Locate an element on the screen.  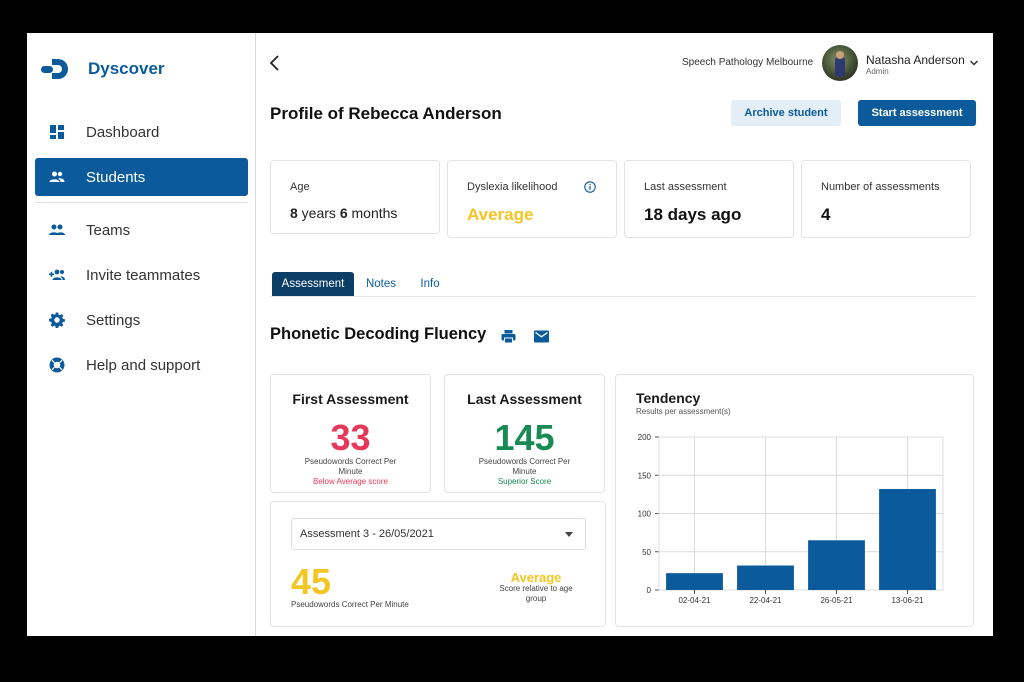
archive-student-button: Archive student is located at coordinates (786, 113).